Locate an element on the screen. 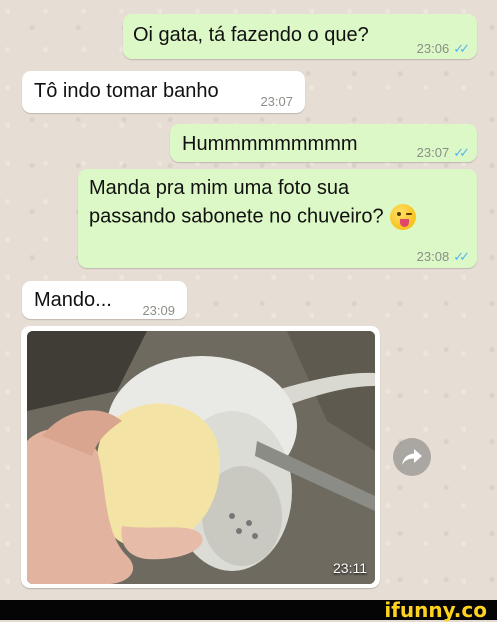 This screenshot has height=622, width=497. forward-arrow-icon is located at coordinates (412, 457).